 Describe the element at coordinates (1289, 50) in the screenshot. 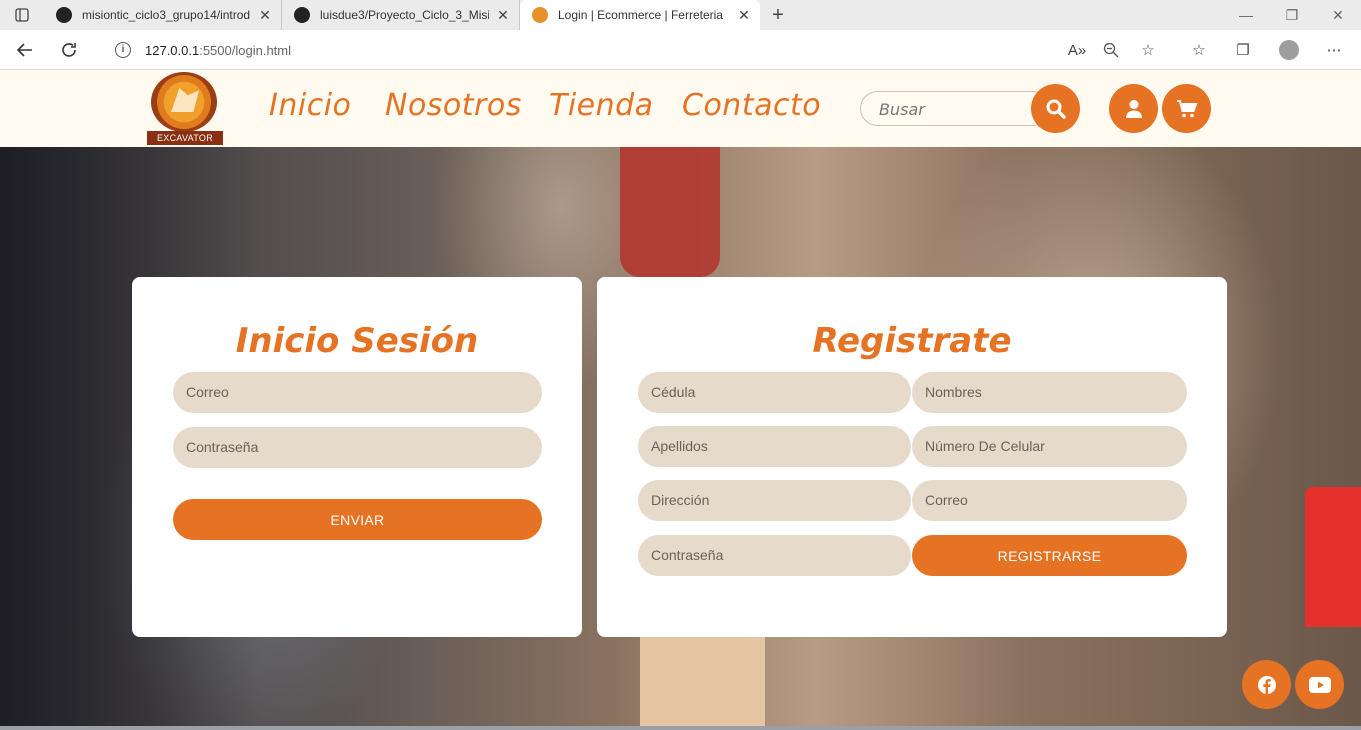

I see `profile-avatar` at that location.